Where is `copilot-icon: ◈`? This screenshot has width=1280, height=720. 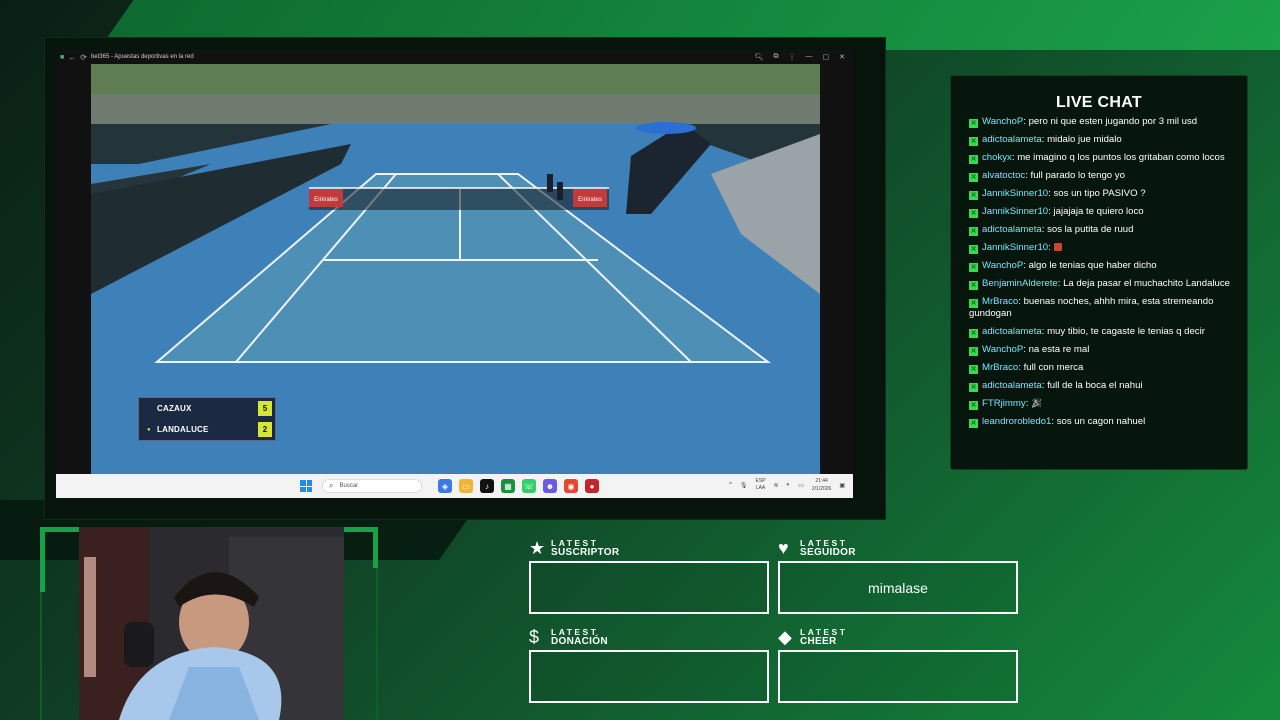
copilot-icon: ◈ is located at coordinates (445, 486).